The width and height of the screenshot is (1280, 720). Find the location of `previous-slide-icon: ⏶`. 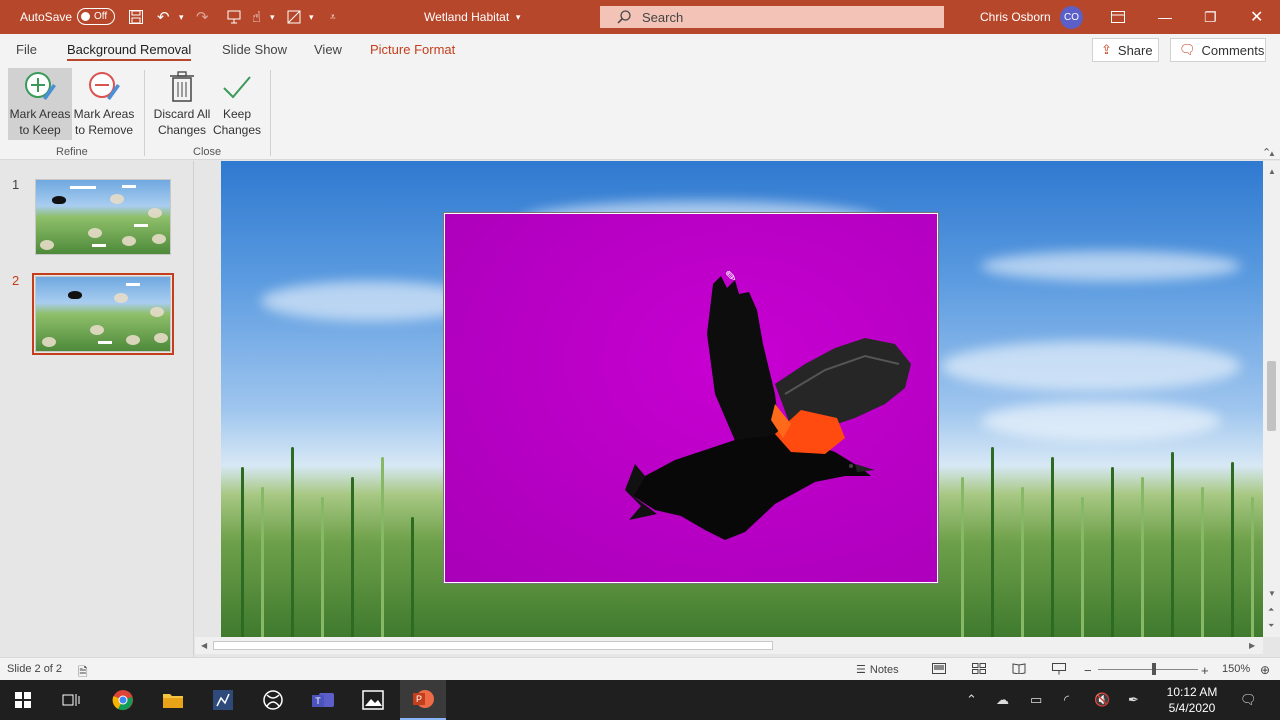

previous-slide-icon: ⏶ is located at coordinates (1271, 610).